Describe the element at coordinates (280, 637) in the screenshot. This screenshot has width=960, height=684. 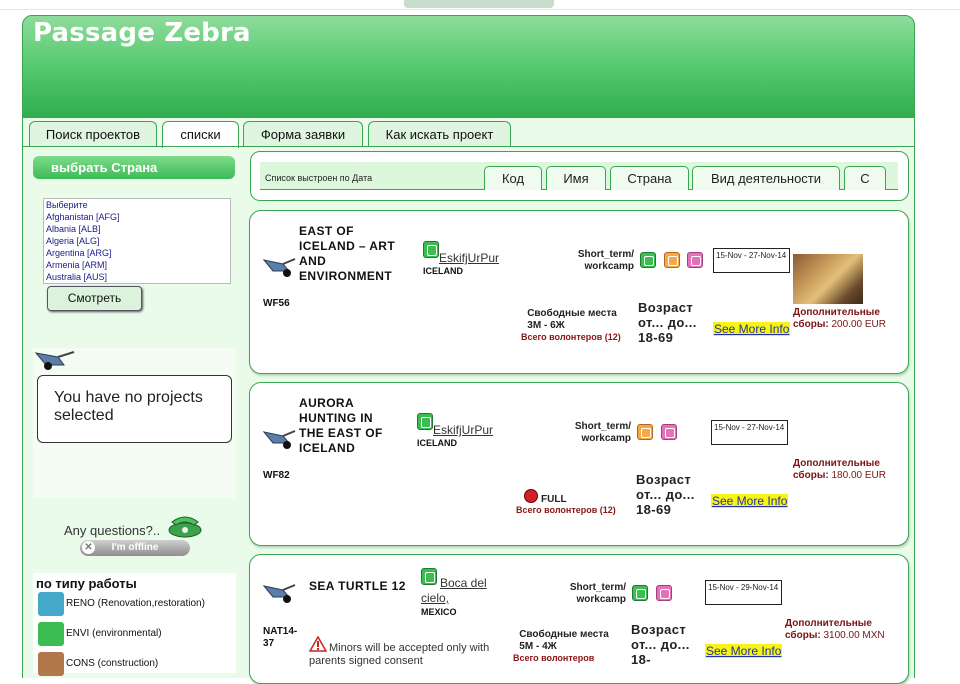
I see `project-code: NAT14-37` at that location.